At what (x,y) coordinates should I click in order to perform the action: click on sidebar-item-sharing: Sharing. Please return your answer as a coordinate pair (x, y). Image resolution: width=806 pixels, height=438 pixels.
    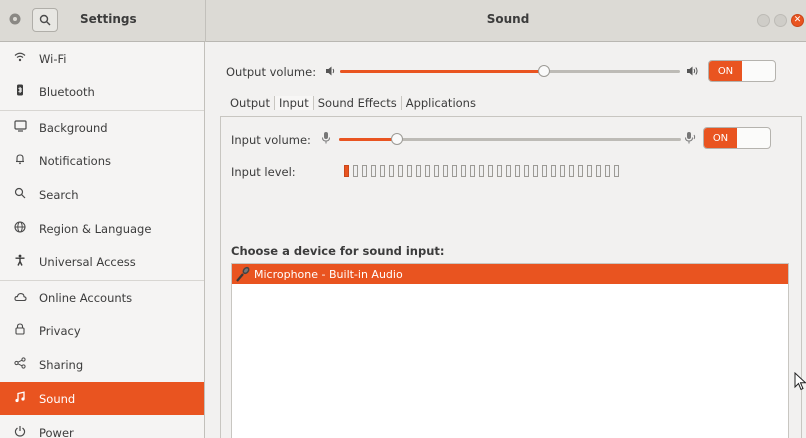
    Looking at the image, I should click on (102, 364).